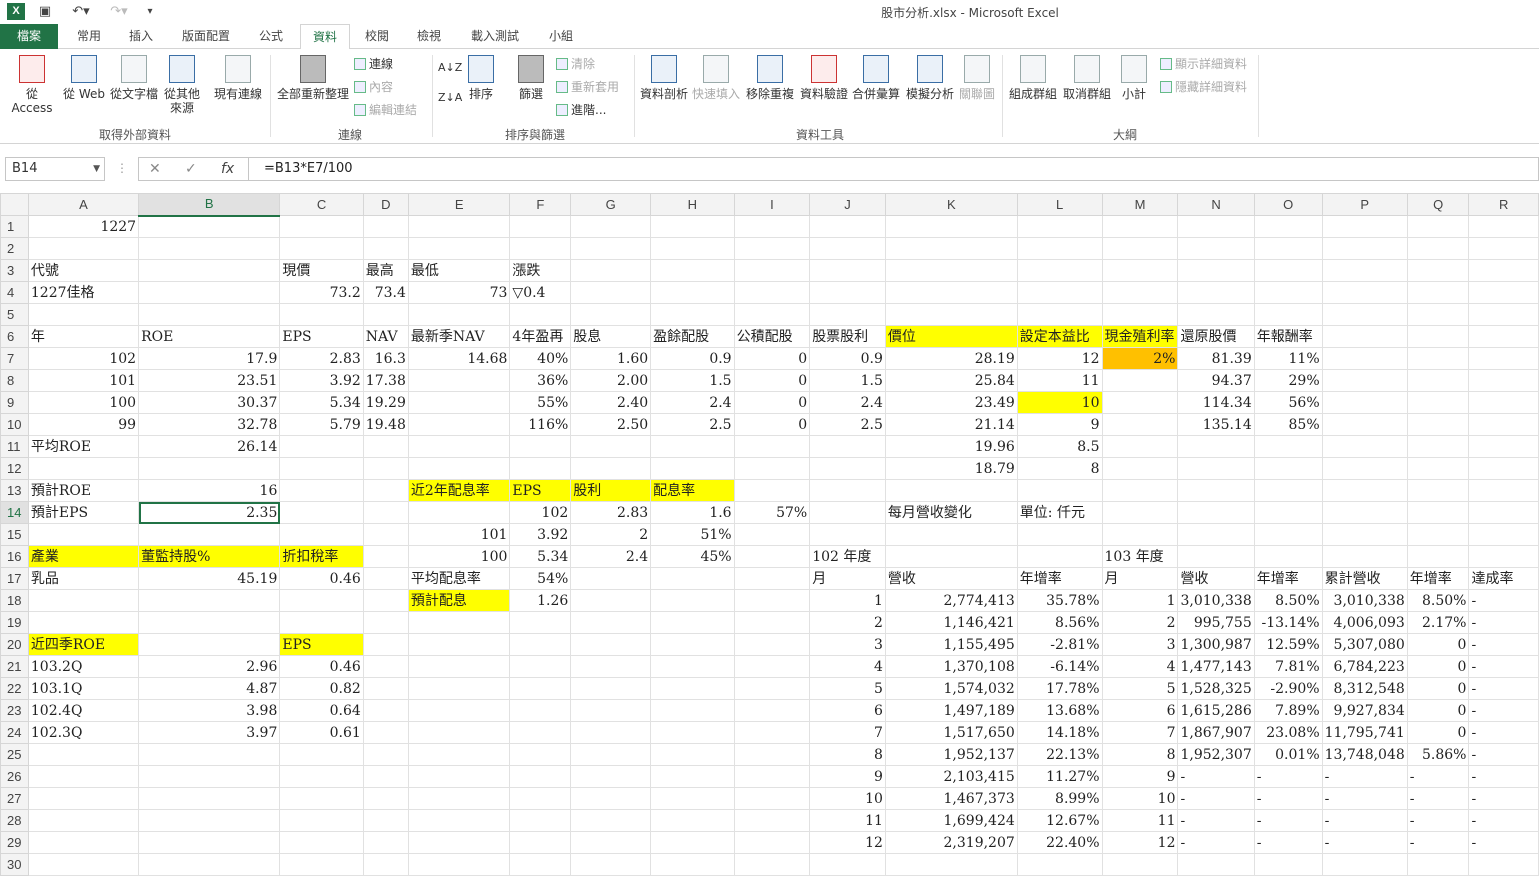 The width and height of the screenshot is (1539, 879). I want to click on cell-I15, so click(772, 534).